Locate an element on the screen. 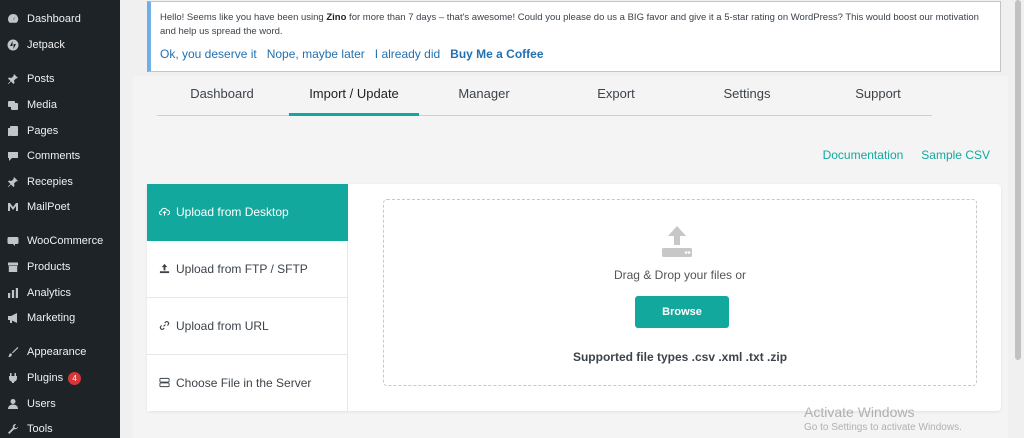 The width and height of the screenshot is (1024, 438). sidebar-item-label: Tools is located at coordinates (40, 429).